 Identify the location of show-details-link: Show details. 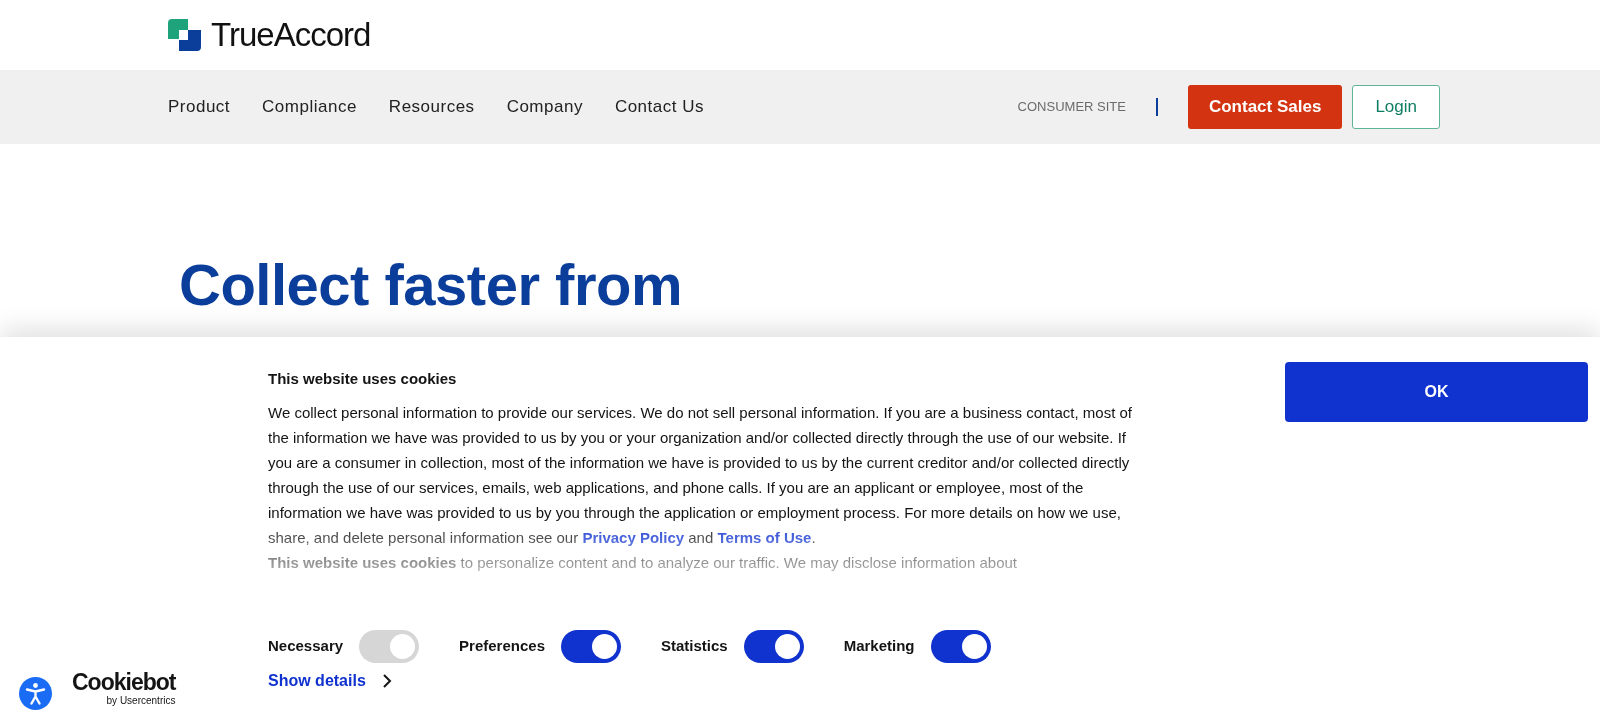
(330, 680).